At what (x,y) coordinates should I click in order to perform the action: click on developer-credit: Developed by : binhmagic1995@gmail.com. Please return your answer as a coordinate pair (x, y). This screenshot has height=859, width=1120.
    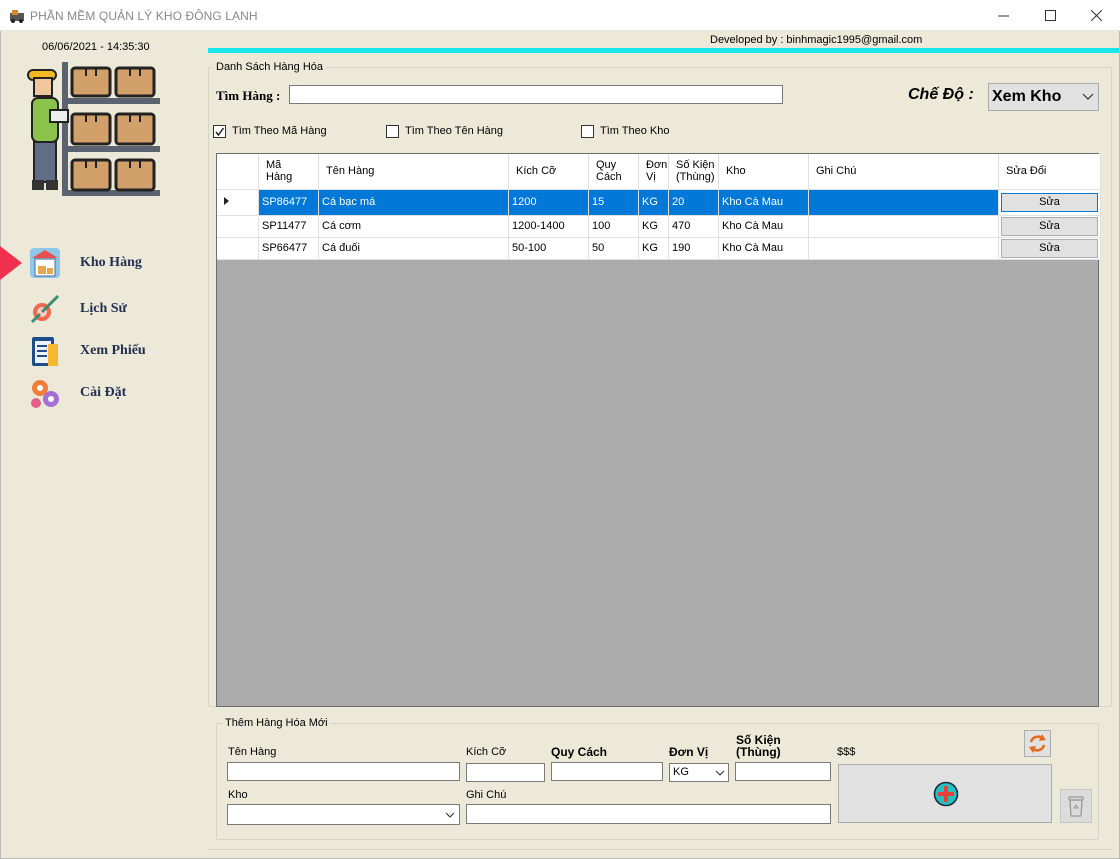
    Looking at the image, I should click on (816, 40).